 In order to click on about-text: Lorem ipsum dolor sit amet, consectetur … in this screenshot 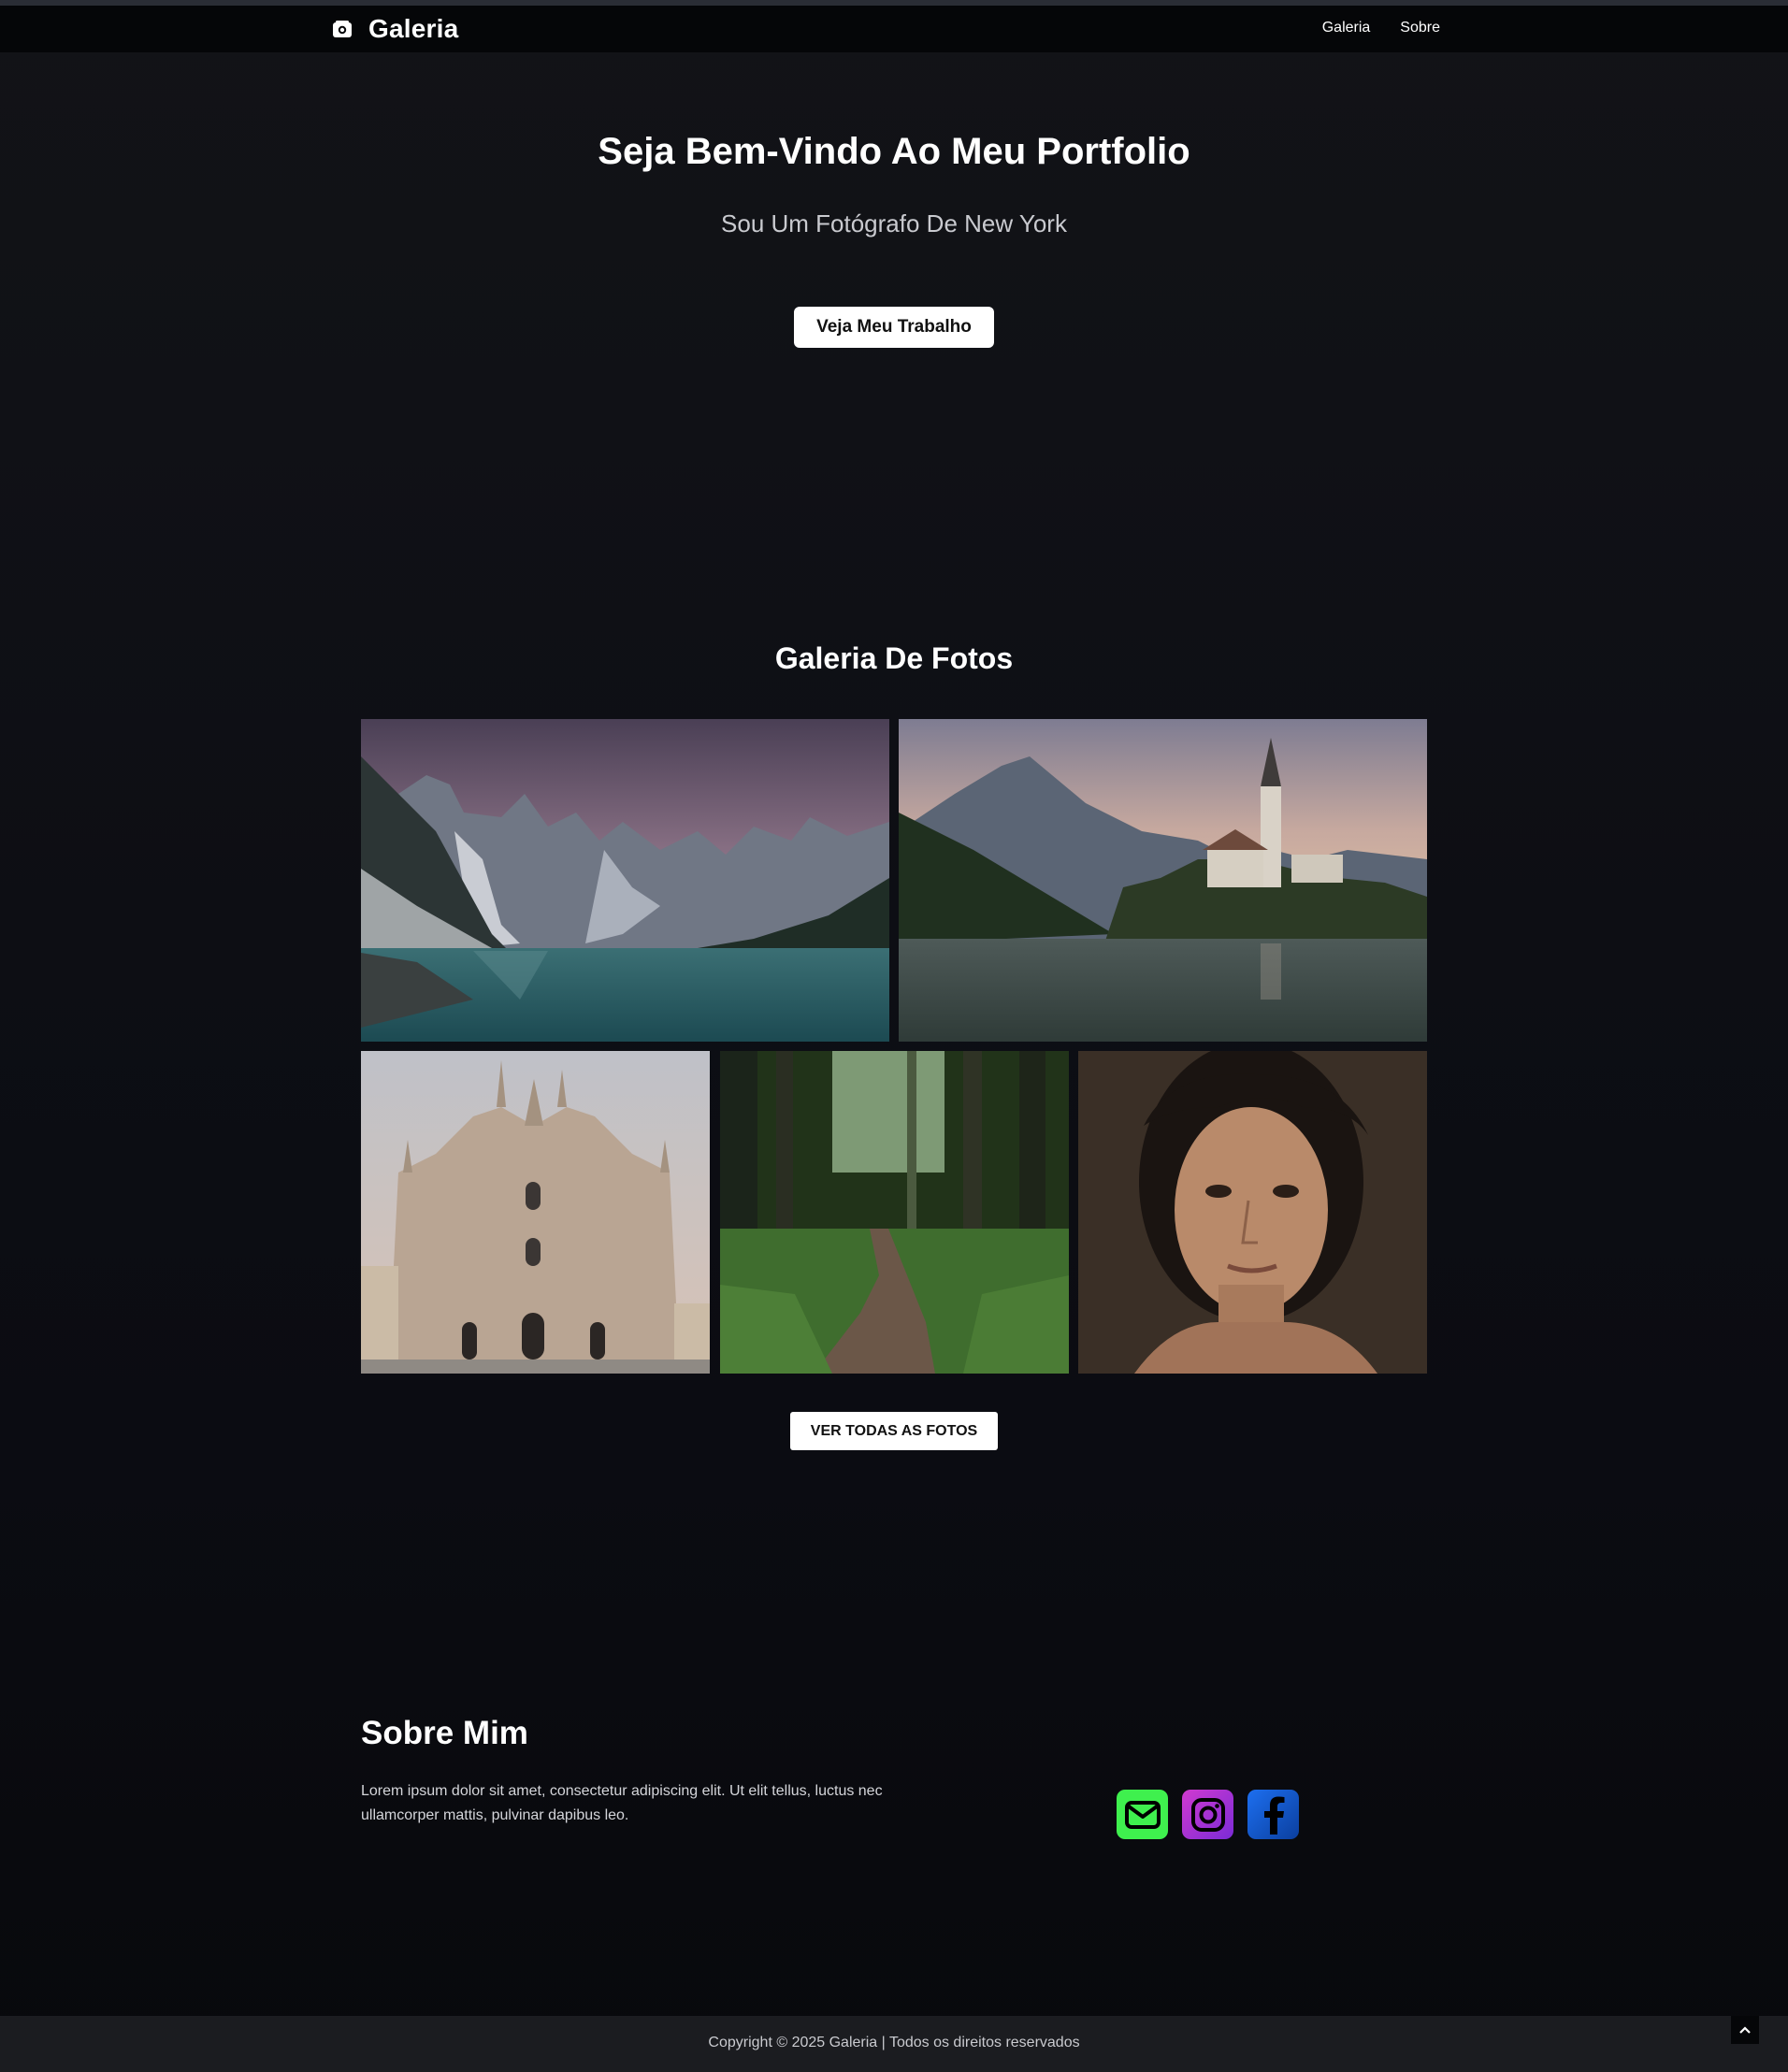, I will do `click(622, 1803)`.